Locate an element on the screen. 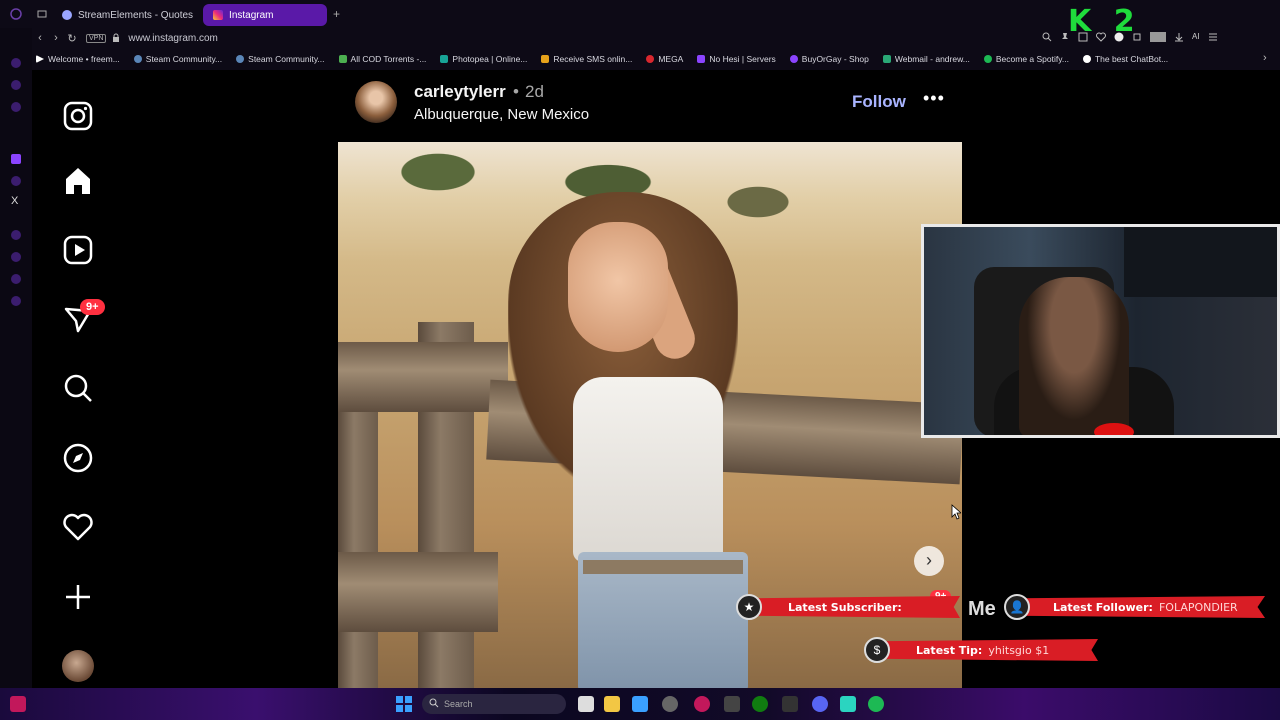  back-icon: ‹ is located at coordinates (40, 38).